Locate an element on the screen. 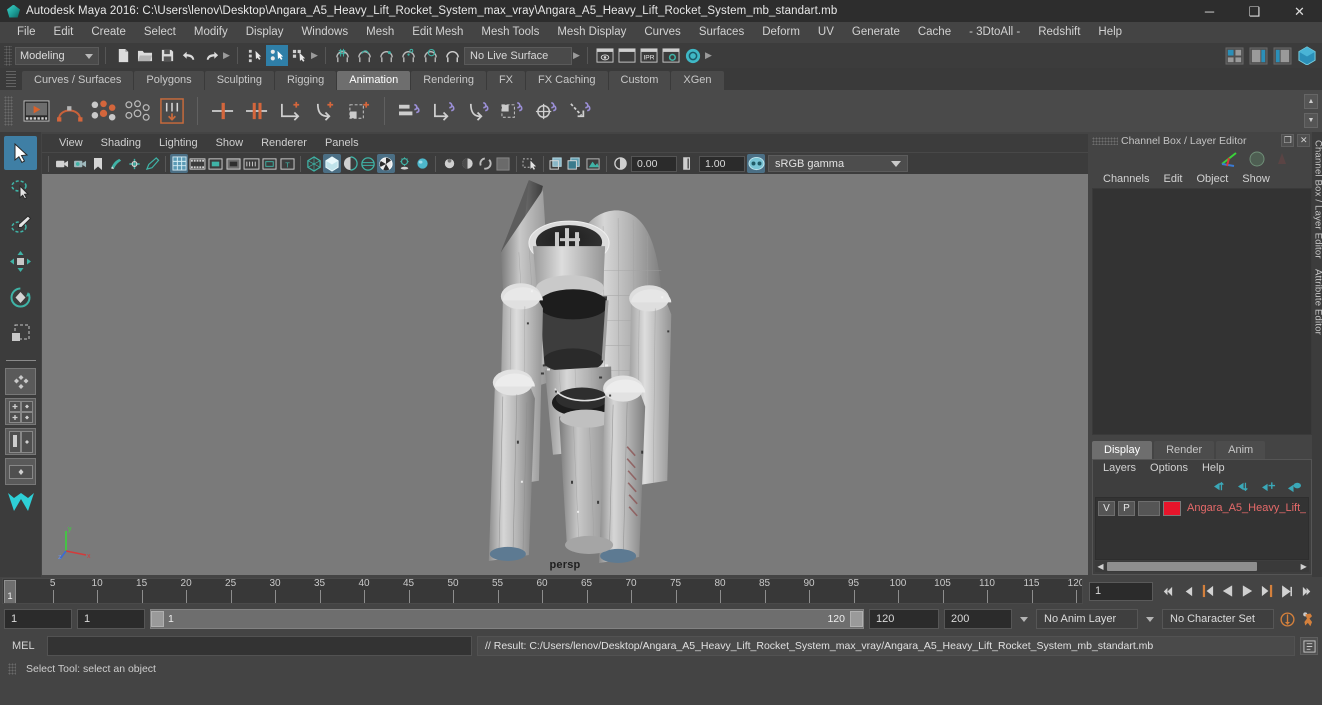 Image resolution: width=1322 pixels, height=705 pixels. layer-playback-toggle: P is located at coordinates (1126, 508).